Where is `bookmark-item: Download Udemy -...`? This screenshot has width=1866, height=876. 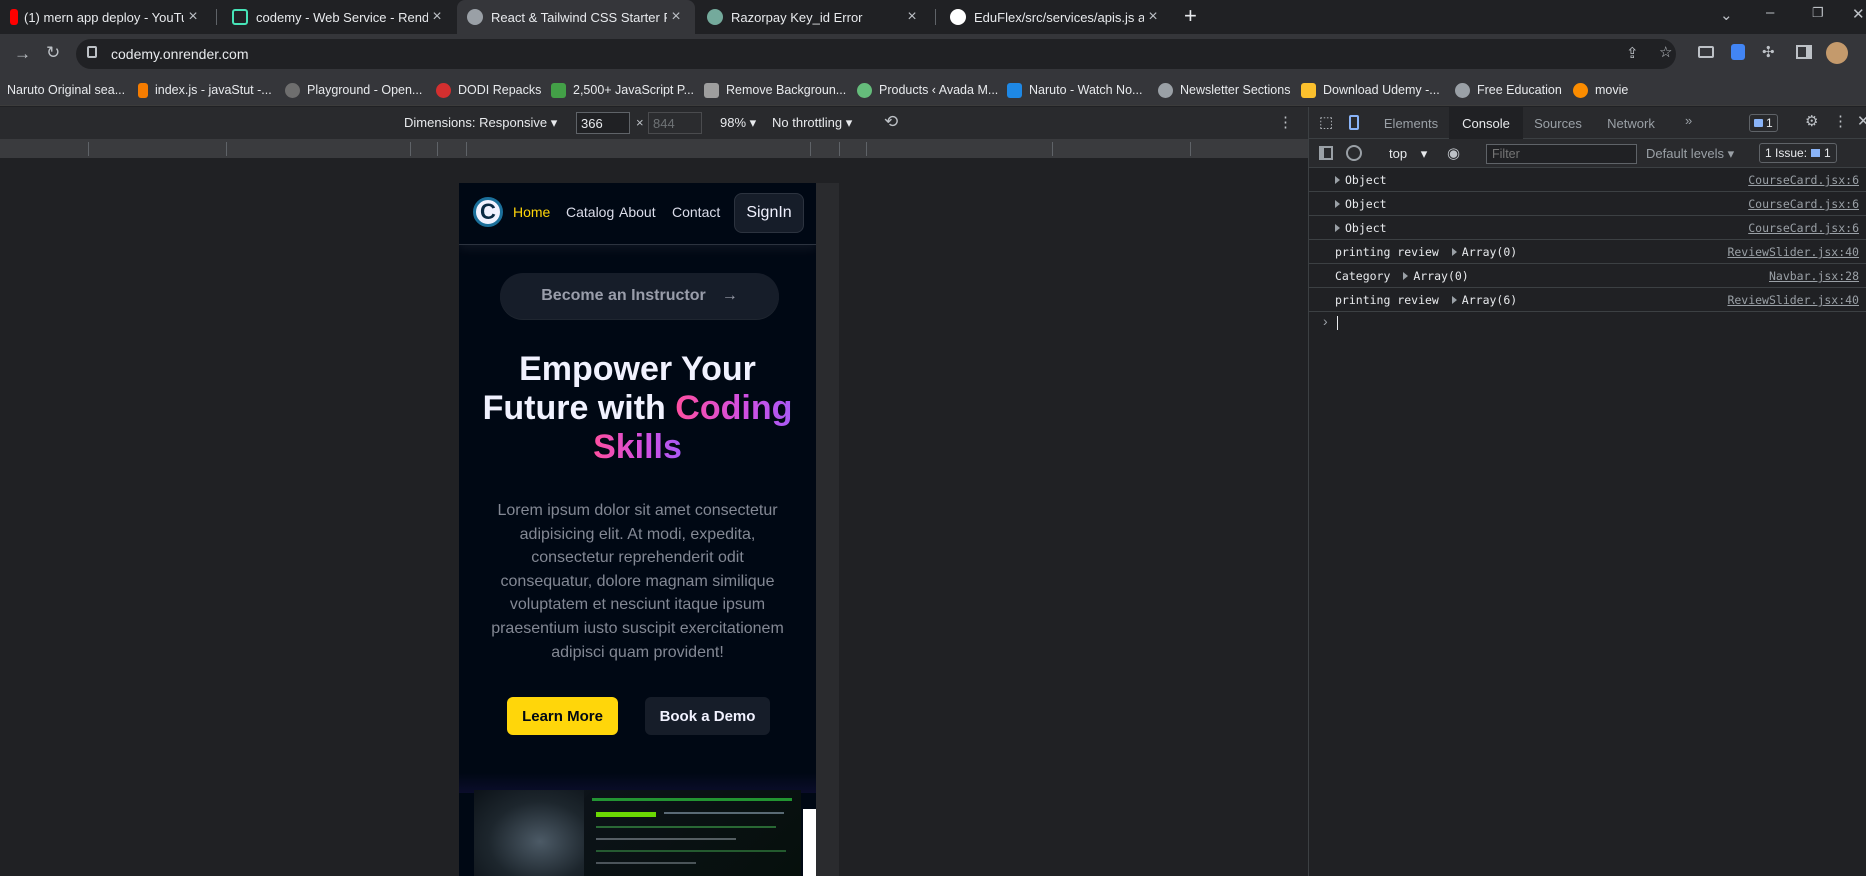 bookmark-item: Download Udemy -... is located at coordinates (1370, 90).